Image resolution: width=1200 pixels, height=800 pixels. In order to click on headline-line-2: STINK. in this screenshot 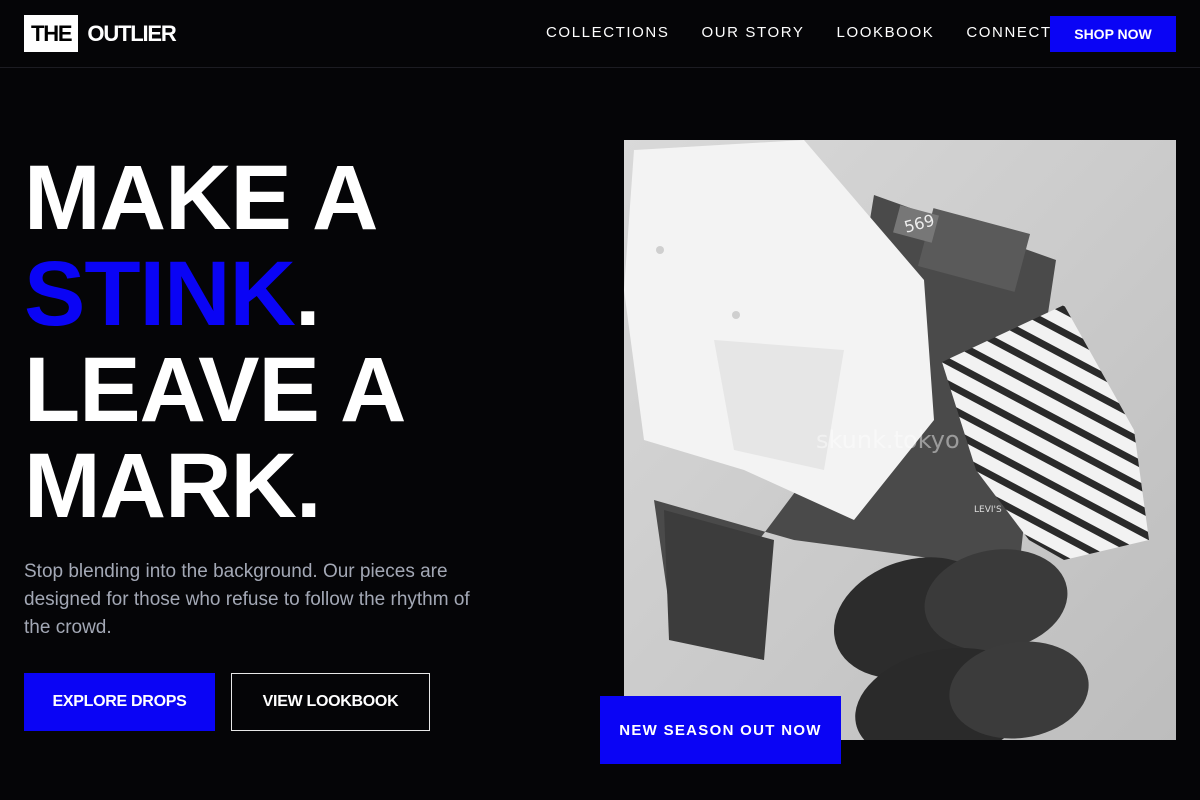, I will do `click(214, 294)`.